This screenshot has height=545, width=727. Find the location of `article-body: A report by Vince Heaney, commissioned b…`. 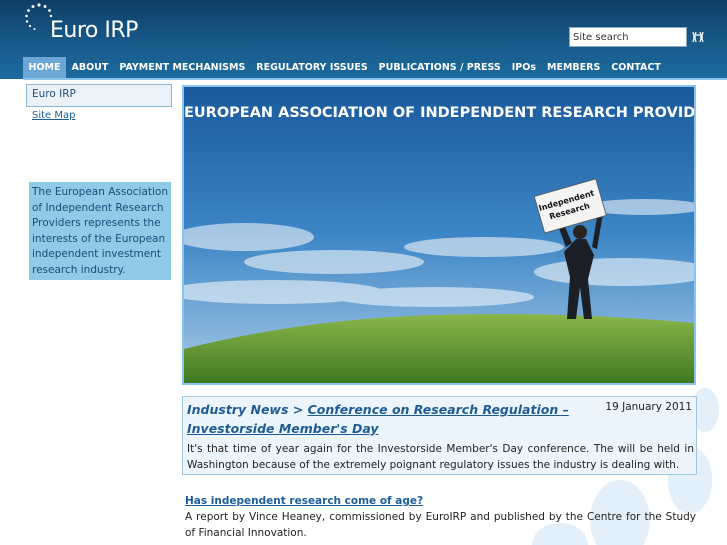

article-body: A report by Vince Heaney, commissioned b… is located at coordinates (440, 525).